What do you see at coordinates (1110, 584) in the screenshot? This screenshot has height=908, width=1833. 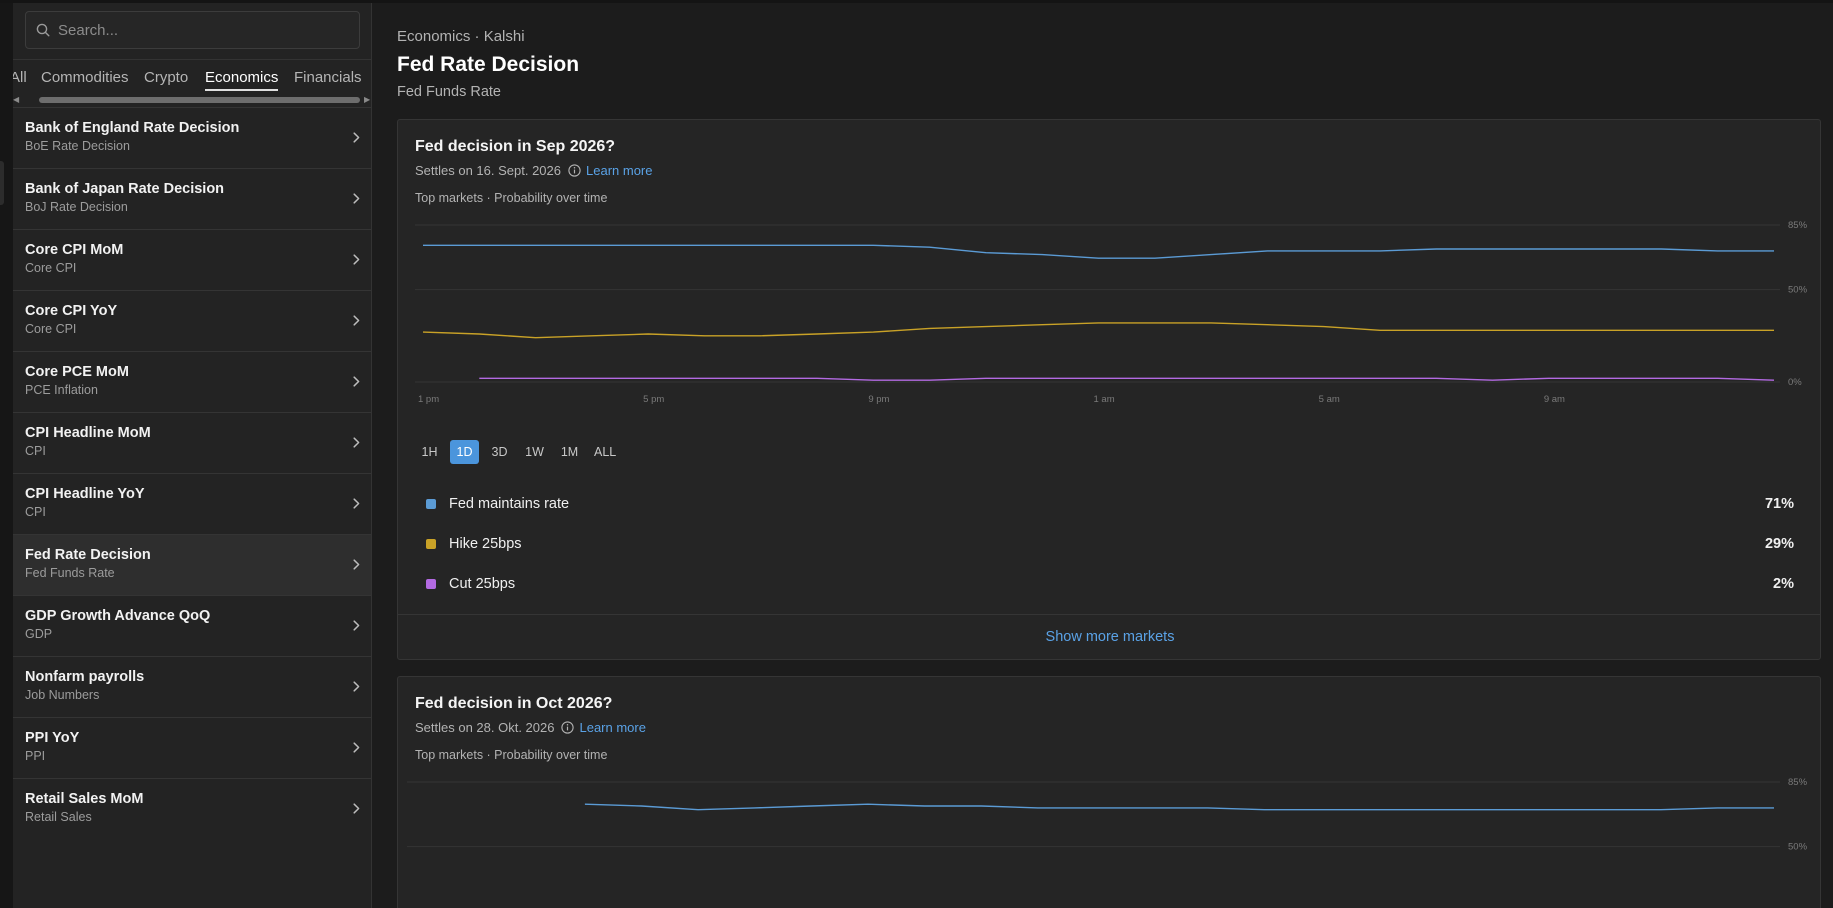 I see `market-row-cut-25bps: Cut 25bps 2%` at bounding box center [1110, 584].